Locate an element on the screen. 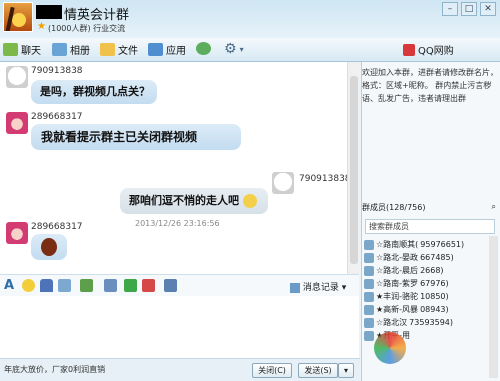 This screenshot has width=500, height=381. message-timestamp: 2013/12/26 23:16:56 is located at coordinates (177, 223).